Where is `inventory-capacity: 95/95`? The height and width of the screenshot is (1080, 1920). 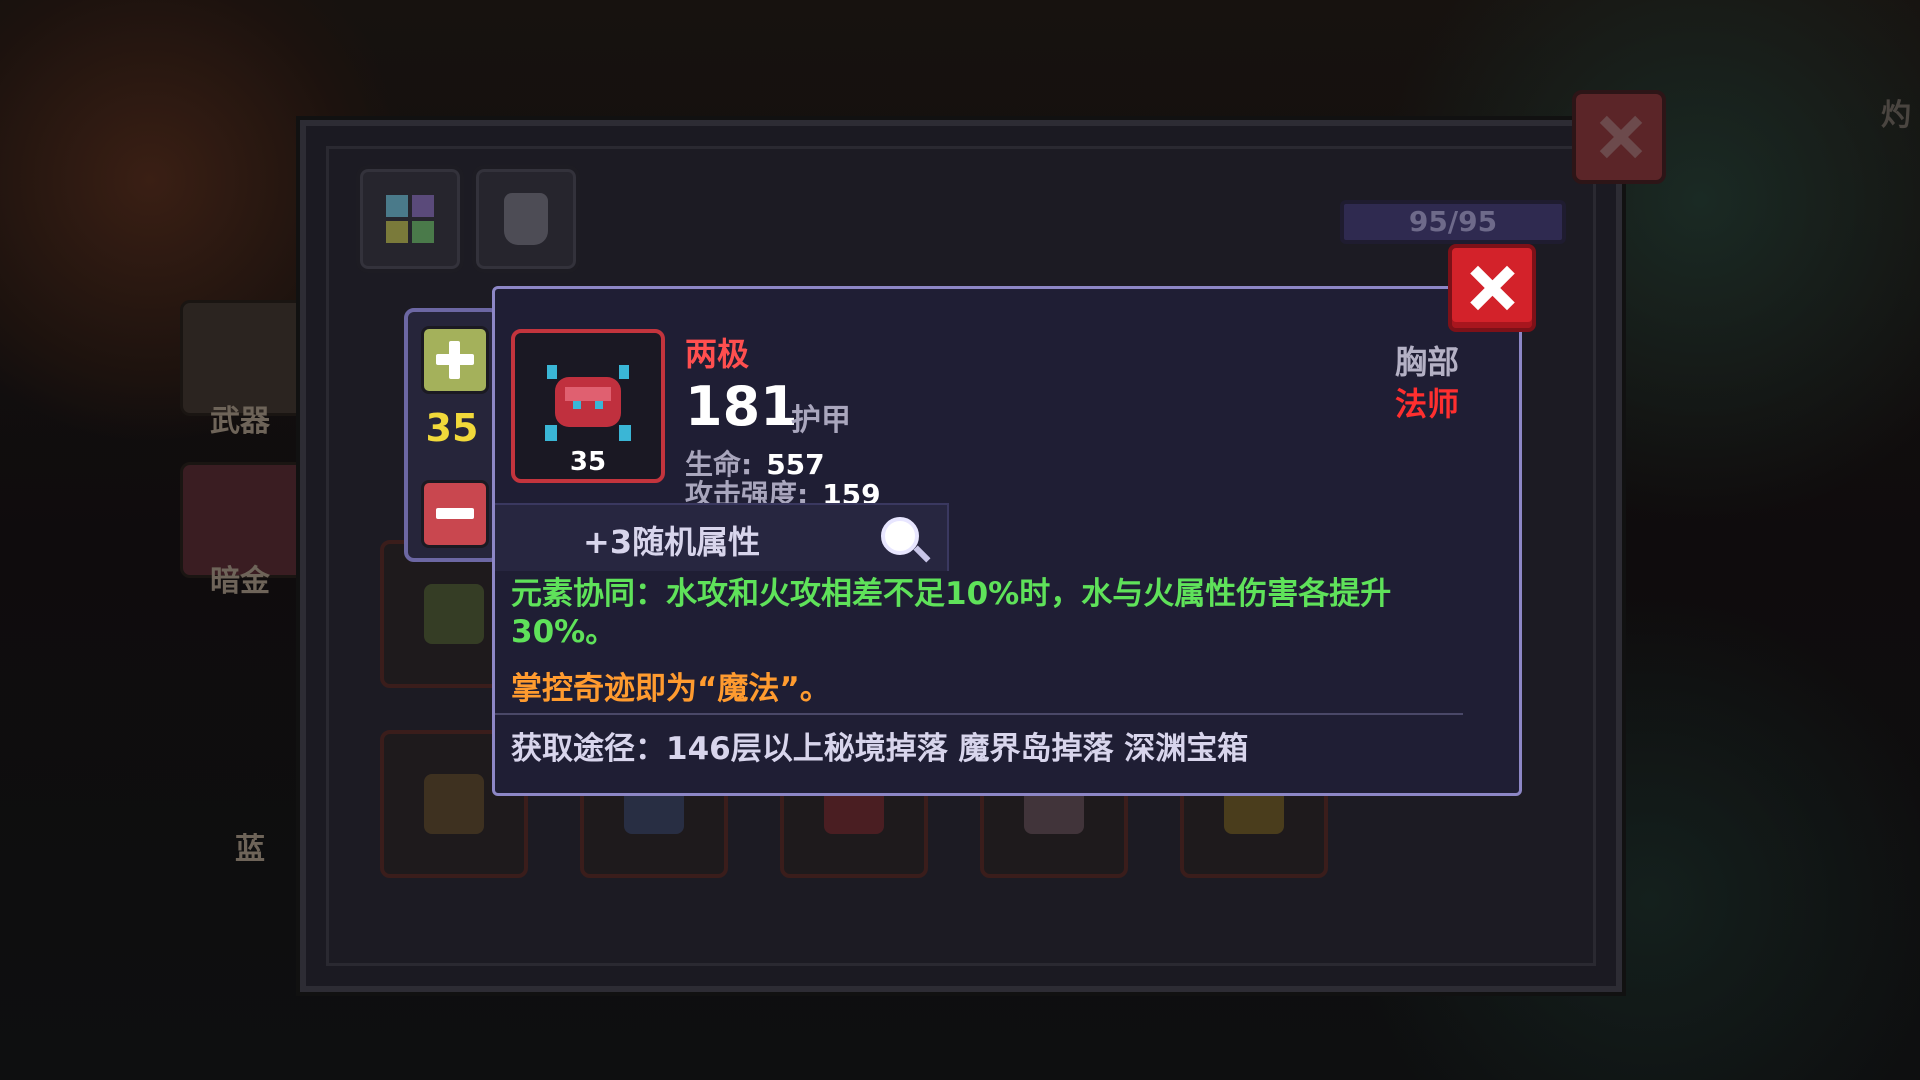
inventory-capacity: 95/95 is located at coordinates (1453, 222).